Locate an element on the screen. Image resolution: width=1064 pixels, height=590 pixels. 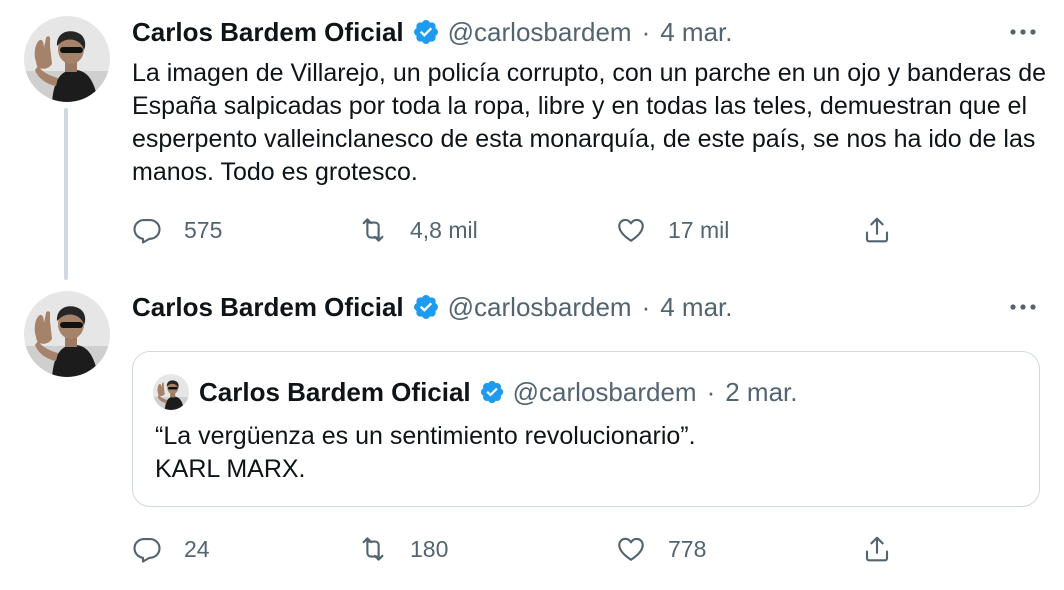
like-count: 778 is located at coordinates (687, 548).